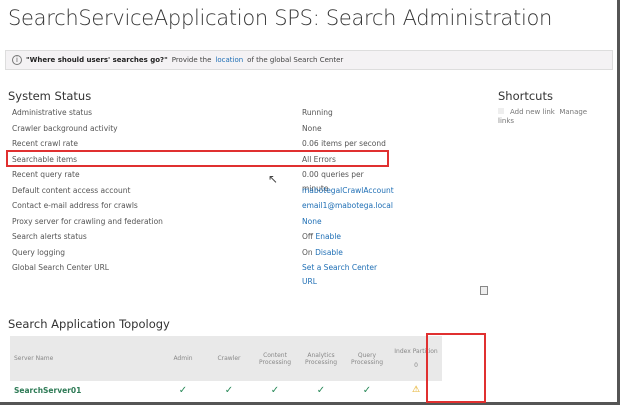 Image resolution: width=624 pixels, height=409 pixels. I want to click on info-text-end: of the global Search Center, so click(295, 60).